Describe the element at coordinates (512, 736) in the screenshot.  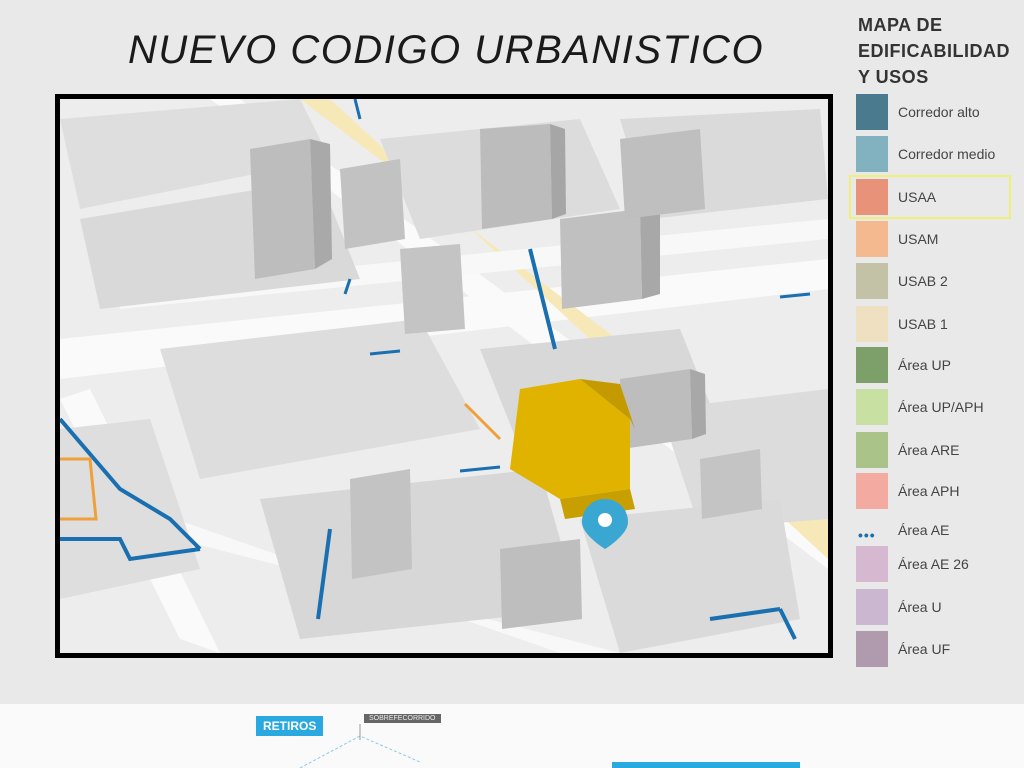
I see `bottom-panel` at that location.